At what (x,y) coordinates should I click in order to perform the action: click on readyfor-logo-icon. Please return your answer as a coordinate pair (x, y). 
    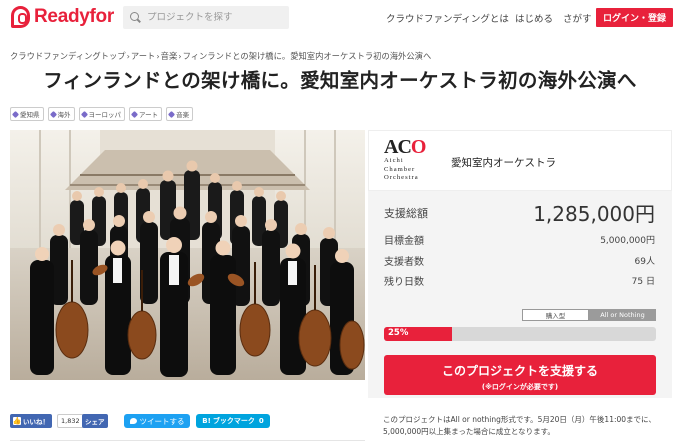
    Looking at the image, I should click on (20, 17).